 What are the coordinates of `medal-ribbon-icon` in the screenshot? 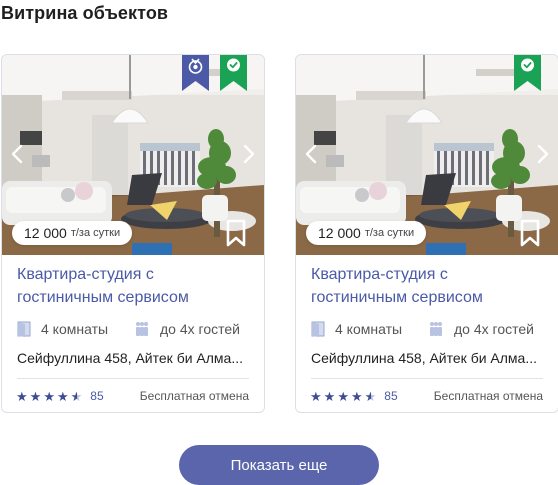 It's located at (195, 73).